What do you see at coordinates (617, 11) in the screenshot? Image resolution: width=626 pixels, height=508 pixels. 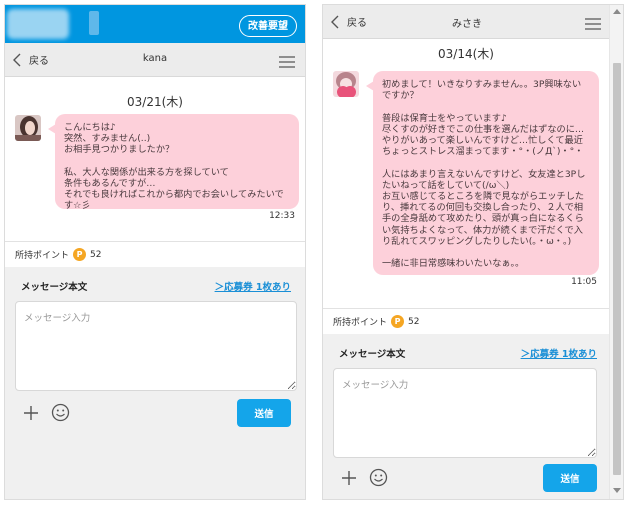 I see `scroll-up-icon` at bounding box center [617, 11].